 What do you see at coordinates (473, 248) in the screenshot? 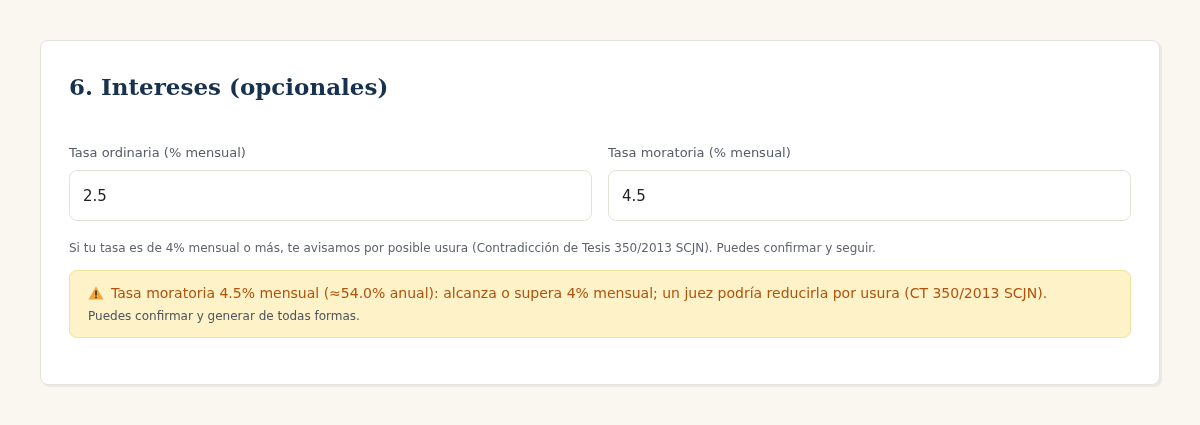
I see `hint-text: Si tu tasa es de 4% mensual o más, te avisamos por posible usura (Contradicción de Tesis 350/2013 SCJN). Puedes confirmar y seguir.` at bounding box center [473, 248].